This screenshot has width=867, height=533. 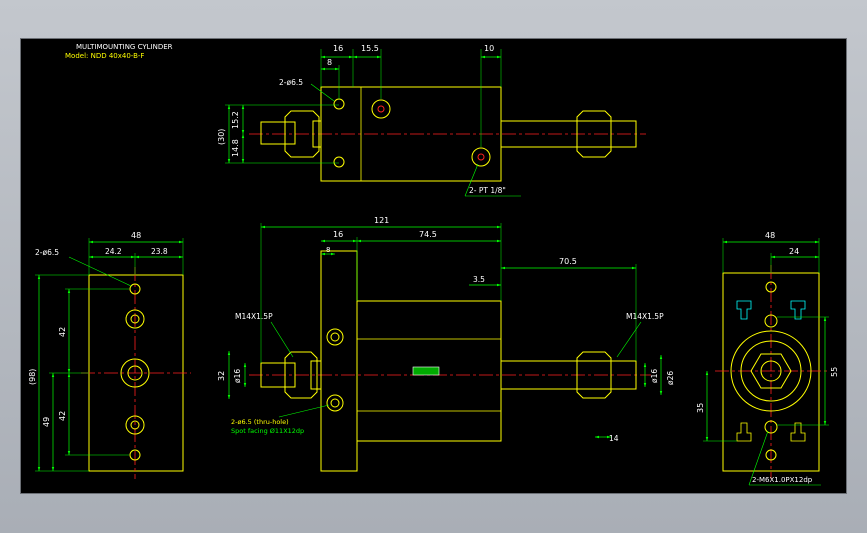 What do you see at coordinates (794, 251) in the screenshot?
I see `right-dim-24-text: 24` at bounding box center [794, 251].